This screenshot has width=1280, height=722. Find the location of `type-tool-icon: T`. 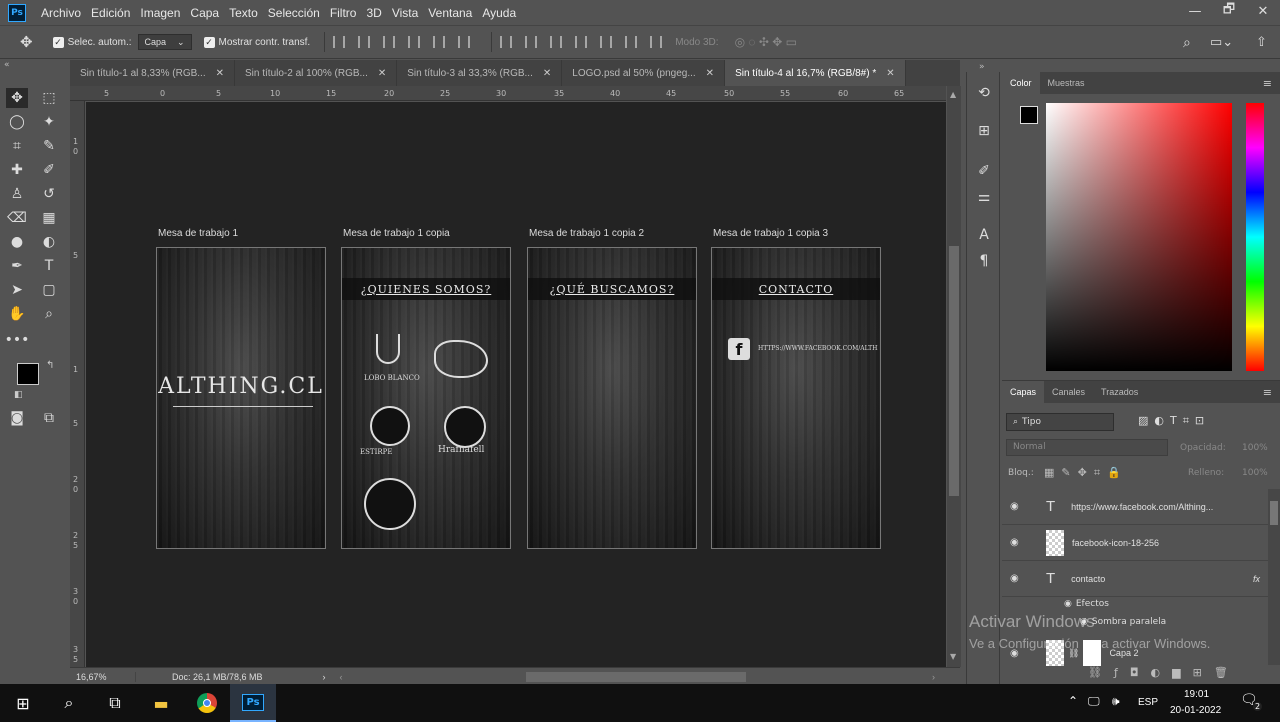

type-tool-icon: T is located at coordinates (49, 266).